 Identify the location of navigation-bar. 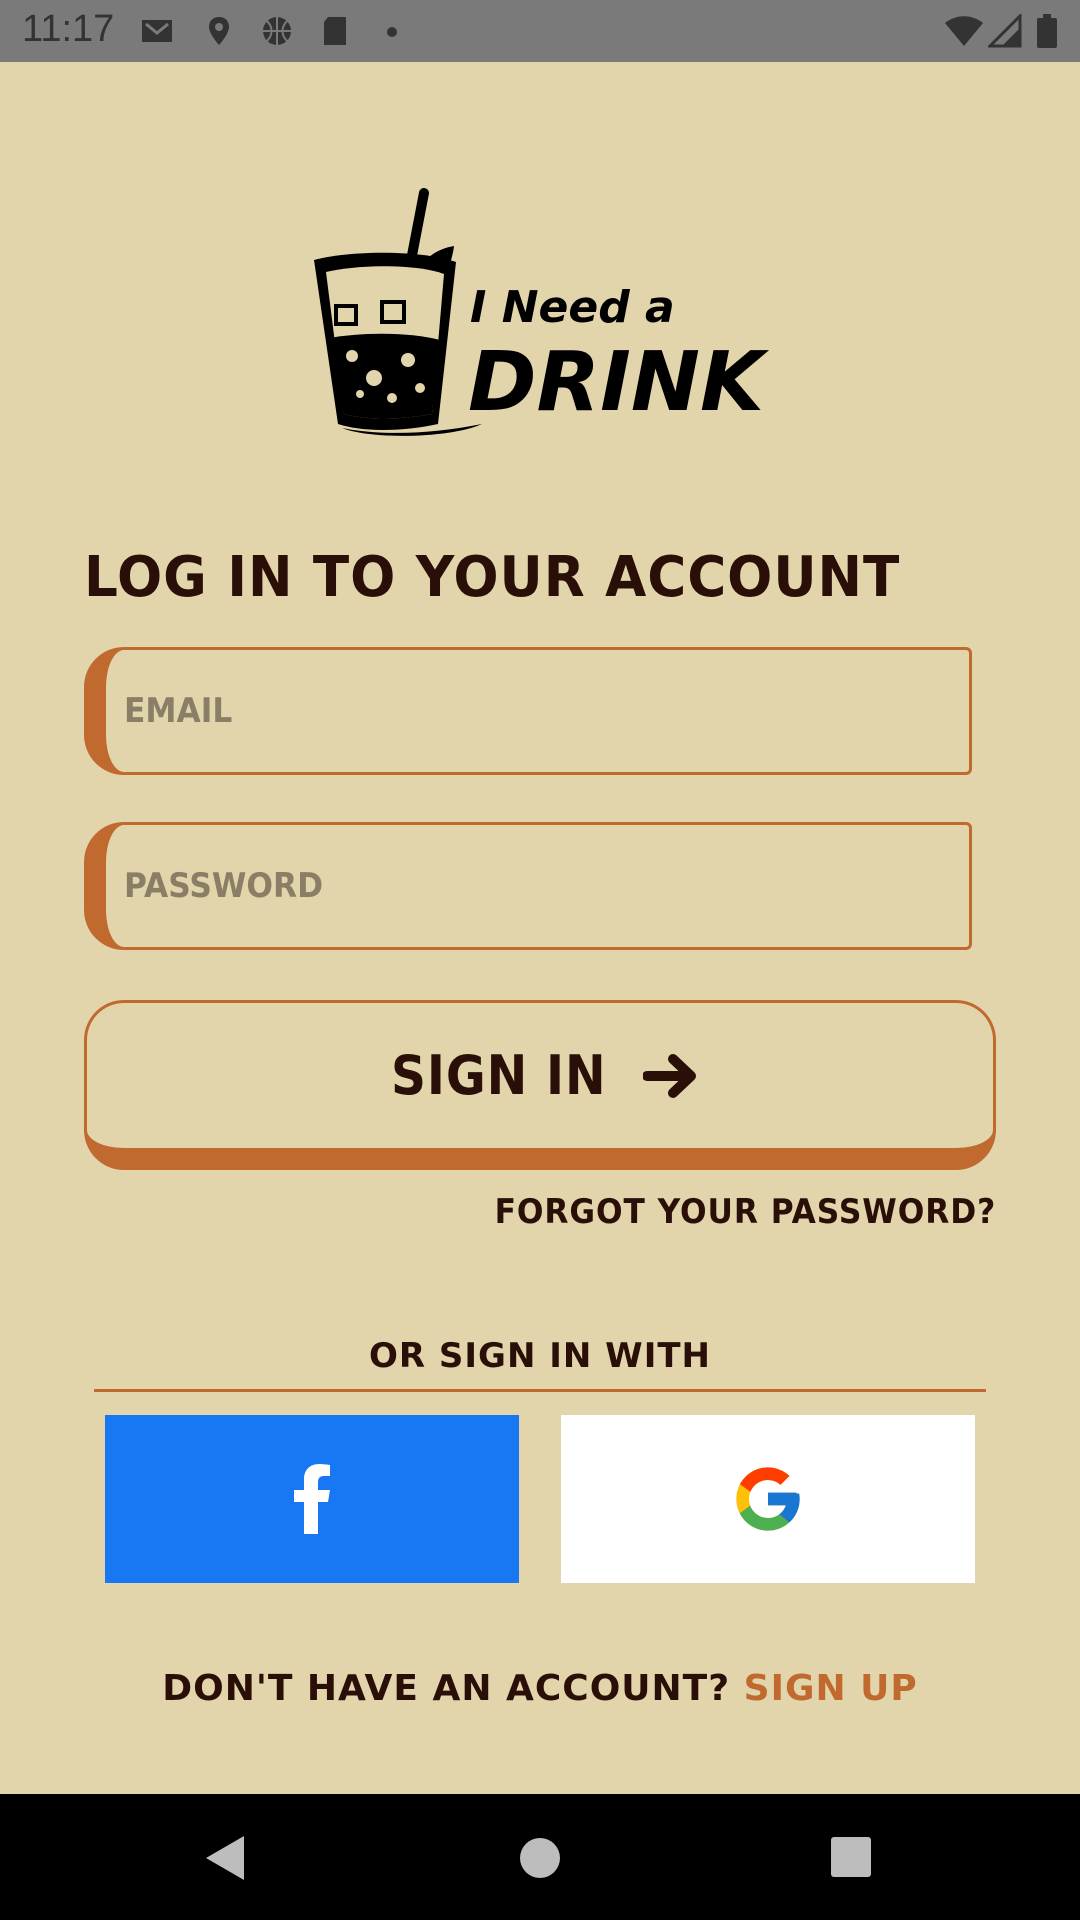
(540, 1857).